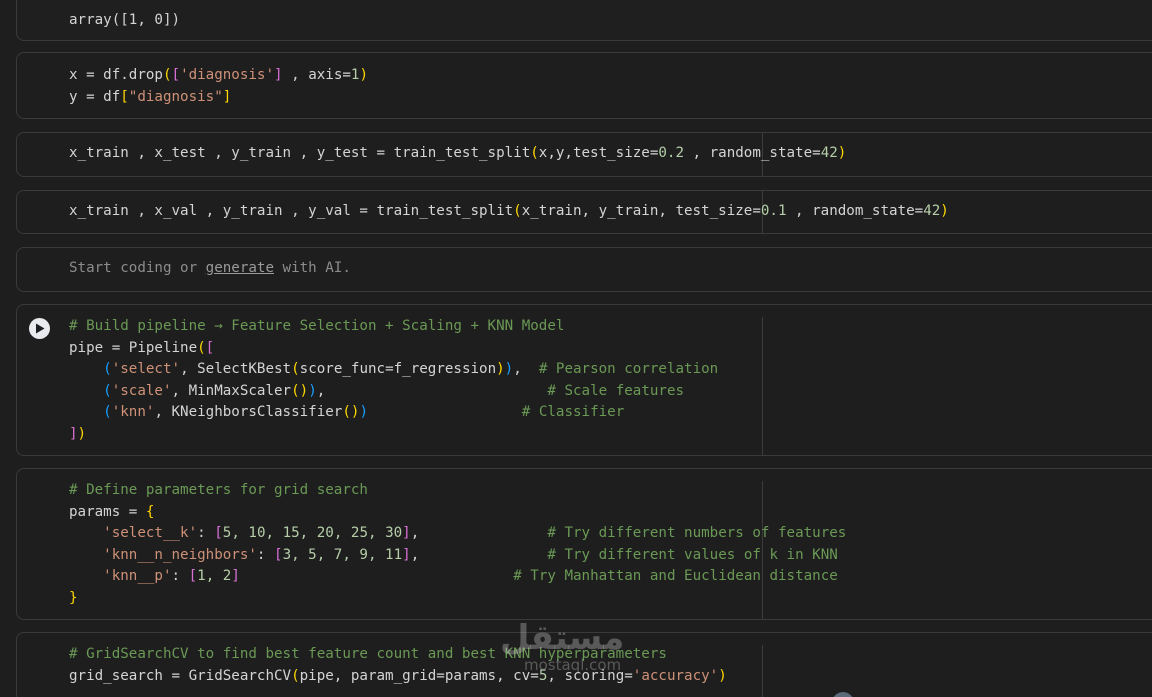  I want to click on code-line: x = df.drop(['diagnosis'] , axis=1), so click(219, 75).